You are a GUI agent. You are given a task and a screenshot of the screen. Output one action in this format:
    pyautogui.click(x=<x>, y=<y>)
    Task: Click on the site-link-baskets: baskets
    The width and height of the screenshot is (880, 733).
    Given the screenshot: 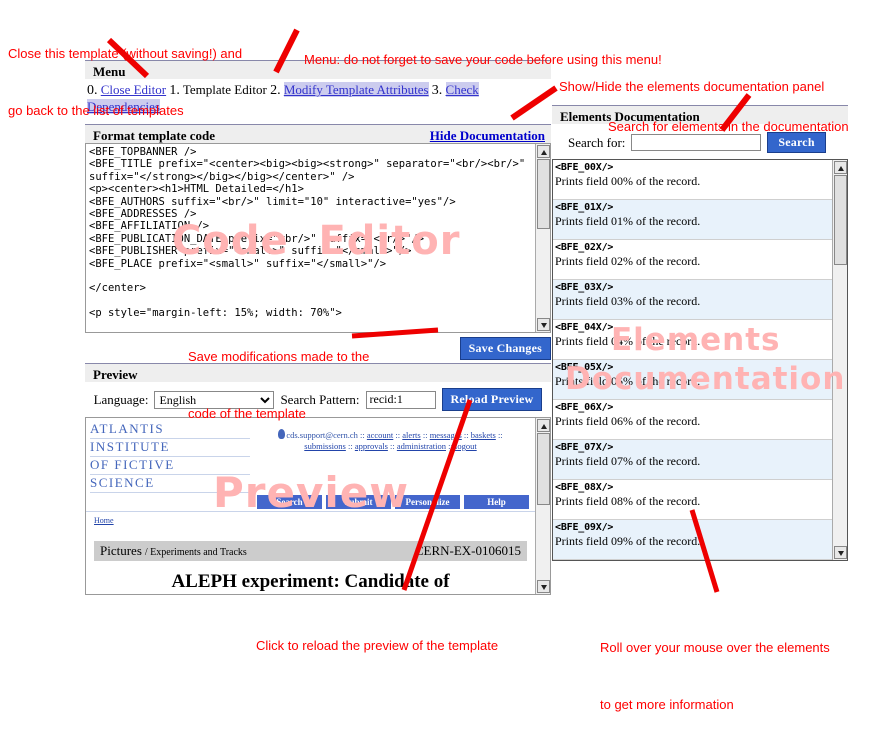 What is the action you would take?
    pyautogui.click(x=483, y=435)
    